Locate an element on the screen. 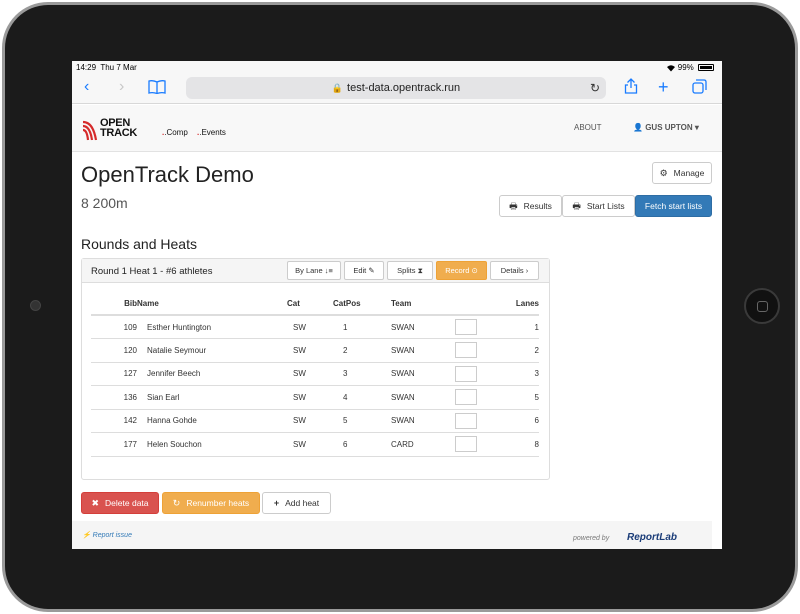 Image resolution: width=800 pixels, height=614 pixels. share-icon is located at coordinates (631, 86).